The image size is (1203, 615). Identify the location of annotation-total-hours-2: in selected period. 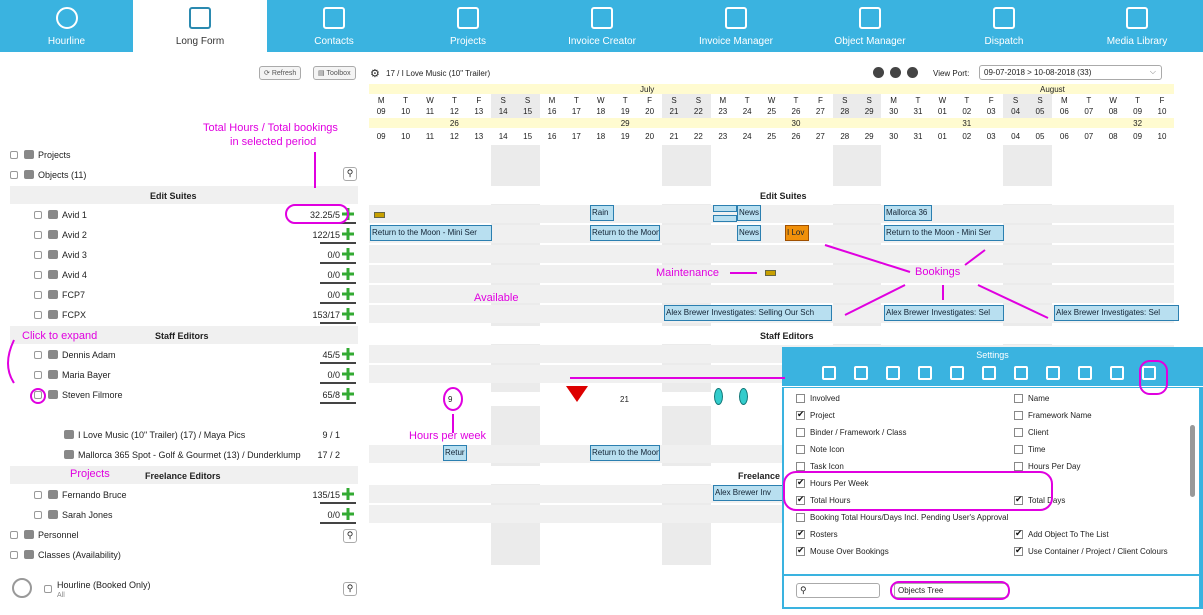
(273, 142).